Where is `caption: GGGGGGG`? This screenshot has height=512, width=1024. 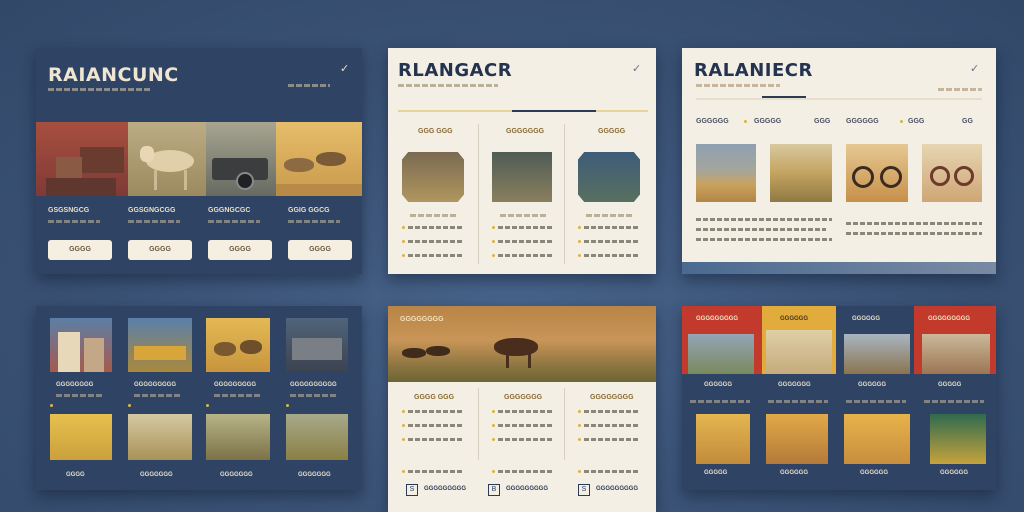
caption: GGGGGGG is located at coordinates (314, 475).